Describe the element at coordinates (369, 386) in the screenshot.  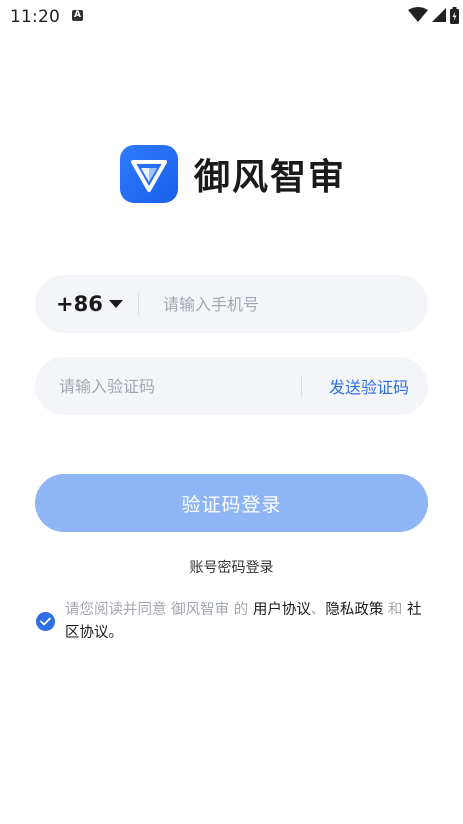
I see `send-code-button: 发送验证码` at that location.